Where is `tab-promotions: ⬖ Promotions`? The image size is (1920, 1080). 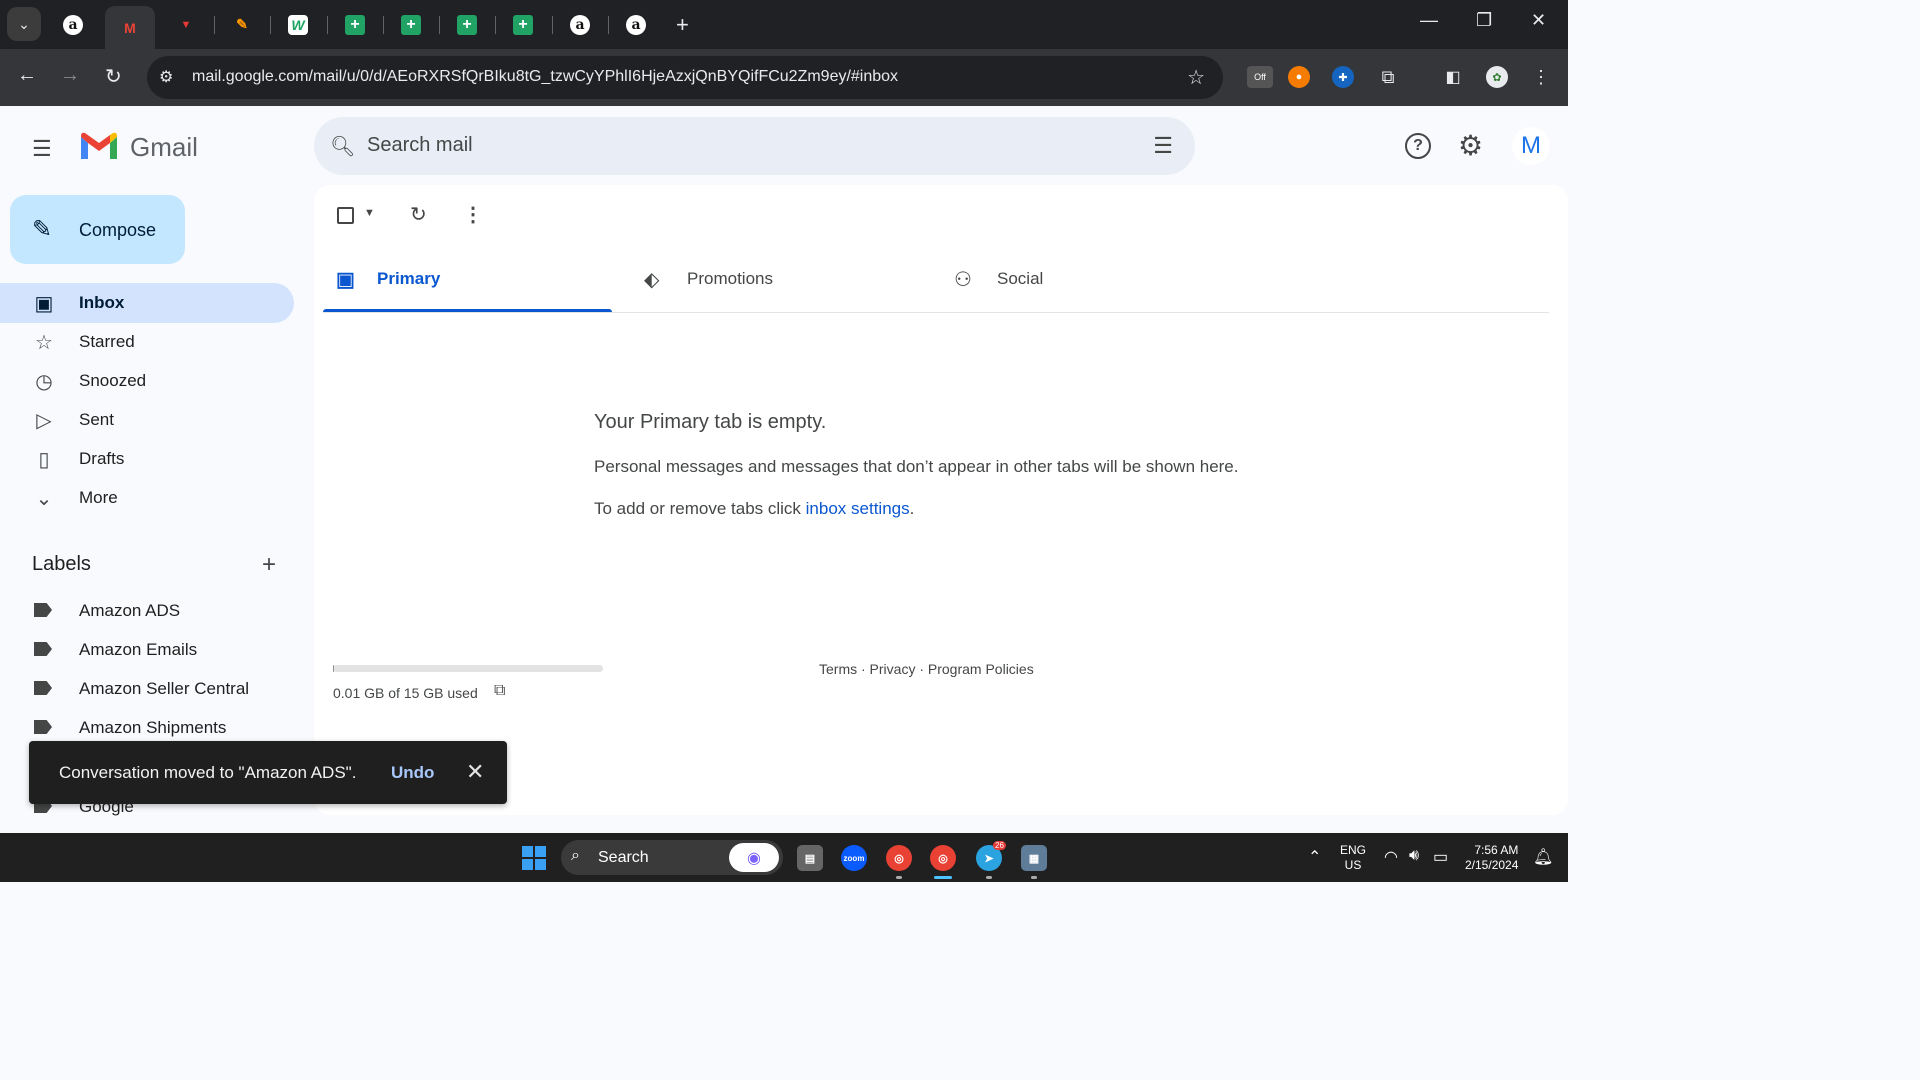
tab-promotions: ⬖ Promotions is located at coordinates (776, 279).